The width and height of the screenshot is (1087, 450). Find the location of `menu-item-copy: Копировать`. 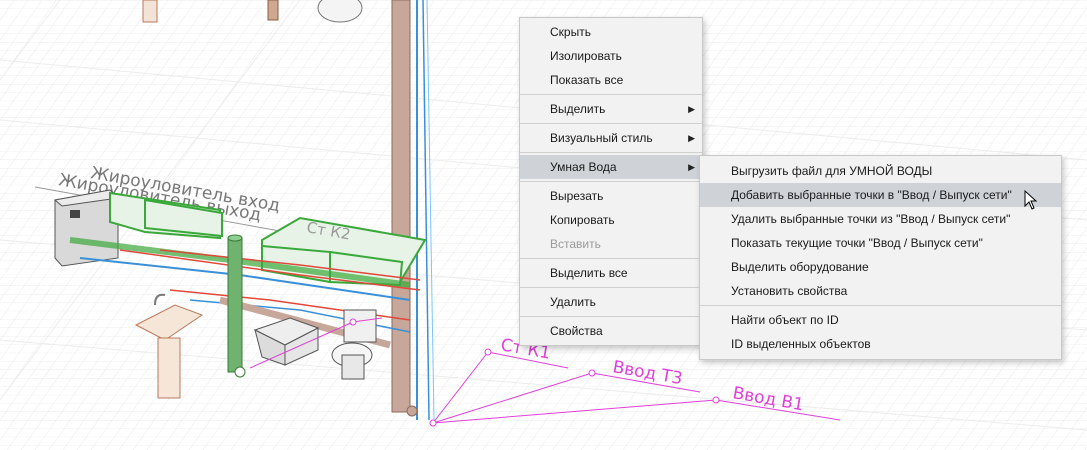

menu-item-copy: Копировать is located at coordinates (611, 220).